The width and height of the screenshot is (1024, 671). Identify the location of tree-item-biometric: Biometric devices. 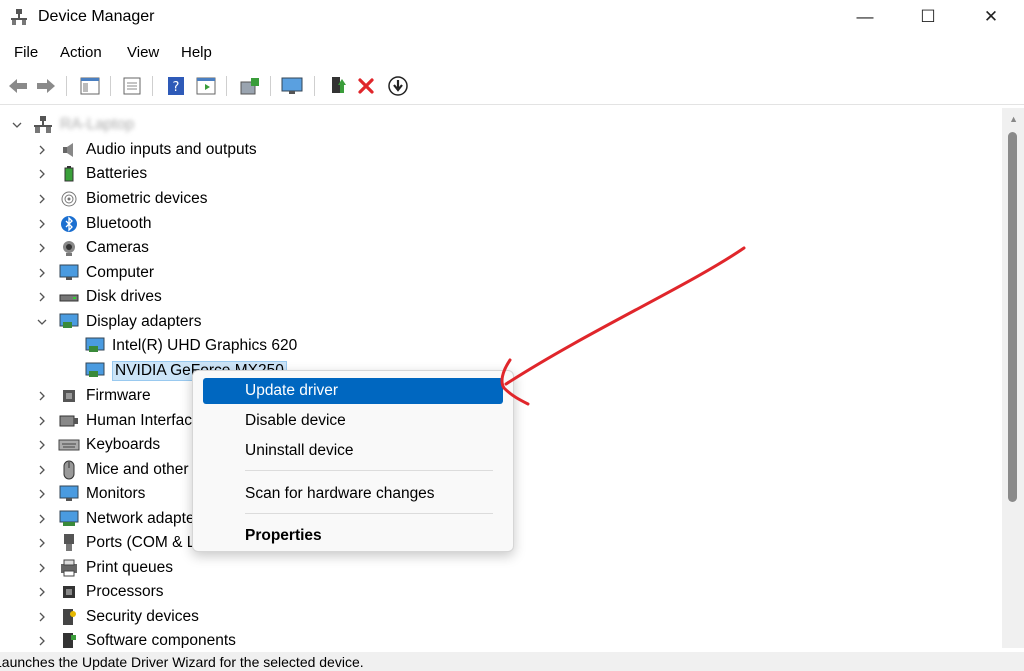
(132, 199).